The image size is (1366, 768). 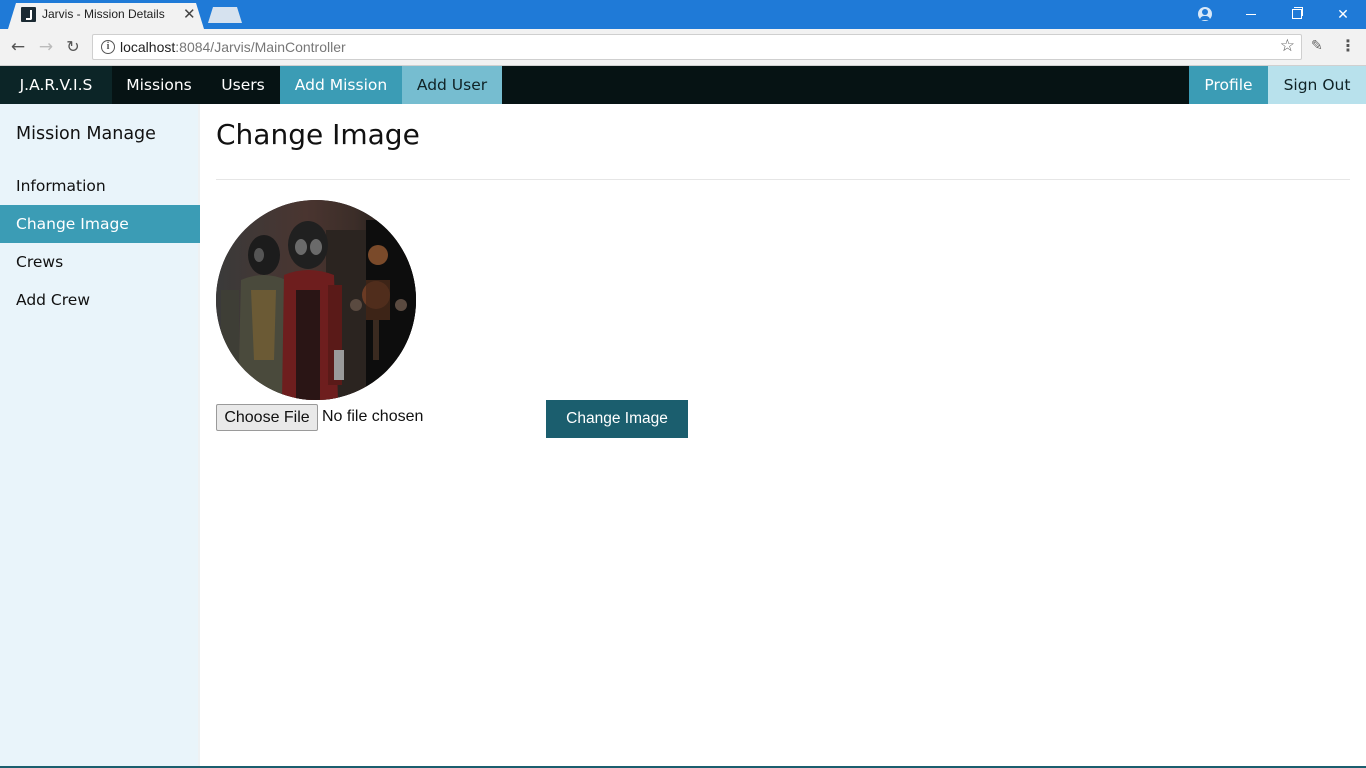 What do you see at coordinates (46, 47) in the screenshot?
I see `forward-arrow-icon: →` at bounding box center [46, 47].